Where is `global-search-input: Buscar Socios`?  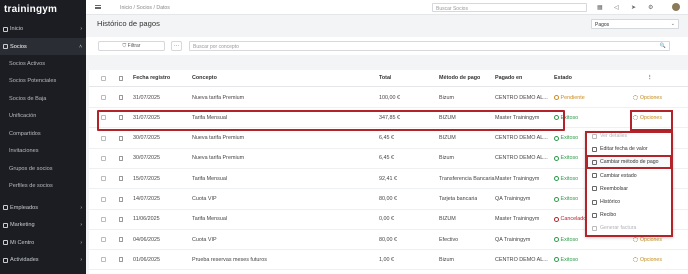 global-search-input: Buscar Socios is located at coordinates (509, 7).